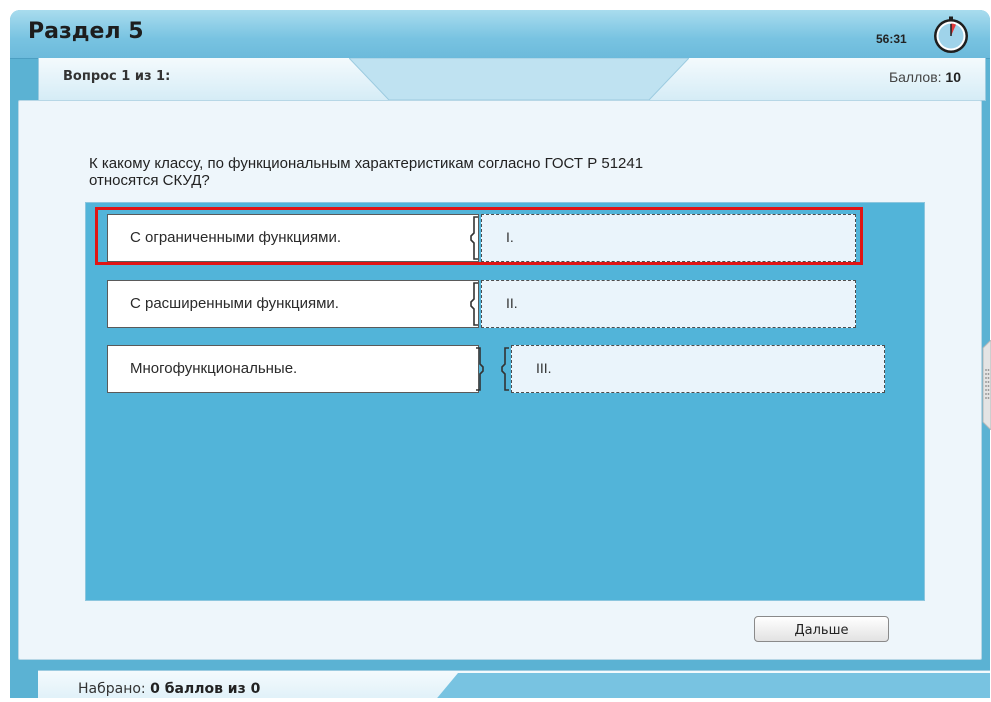  Describe the element at coordinates (544, 368) in the screenshot. I see `match-item-label: III.` at that location.